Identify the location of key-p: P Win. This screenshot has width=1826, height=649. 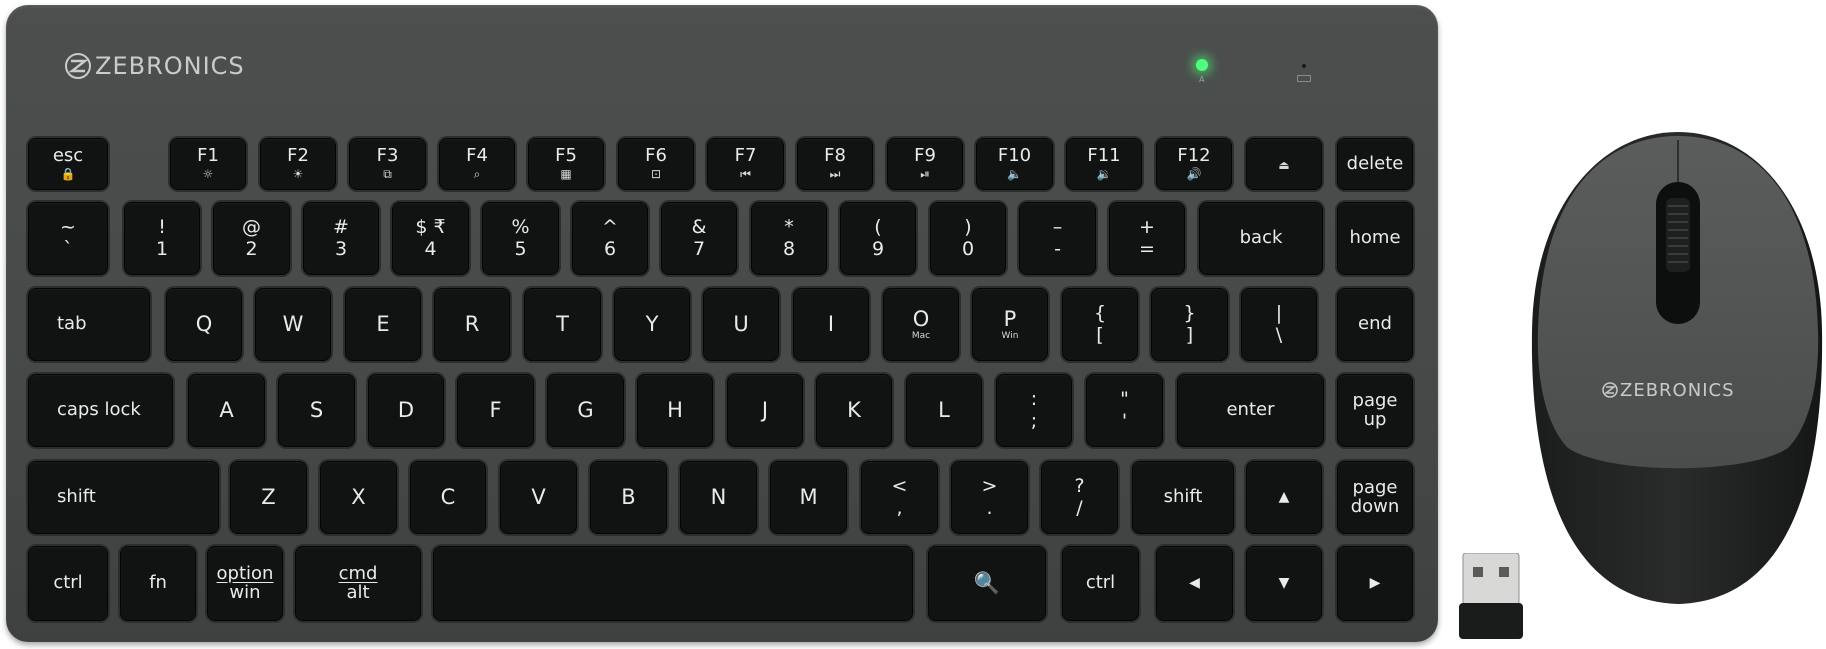
(1010, 324).